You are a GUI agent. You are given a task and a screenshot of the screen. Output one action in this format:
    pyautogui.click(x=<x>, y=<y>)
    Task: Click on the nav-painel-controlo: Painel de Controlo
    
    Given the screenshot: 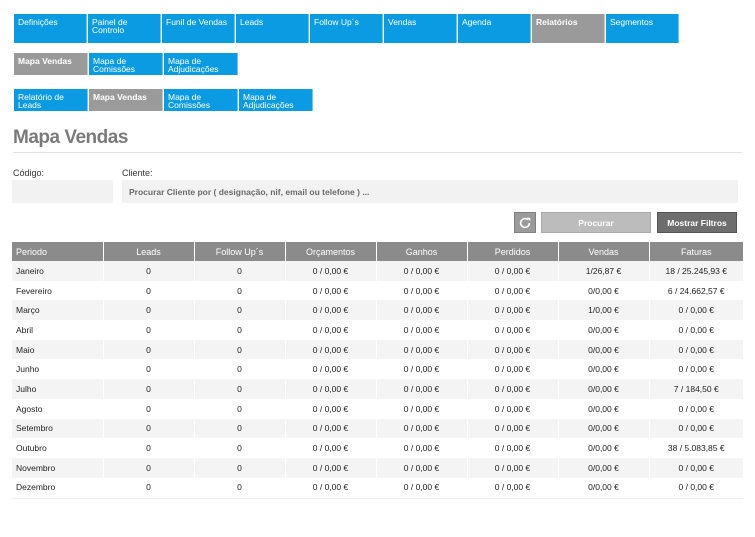 What is the action you would take?
    pyautogui.click(x=124, y=28)
    